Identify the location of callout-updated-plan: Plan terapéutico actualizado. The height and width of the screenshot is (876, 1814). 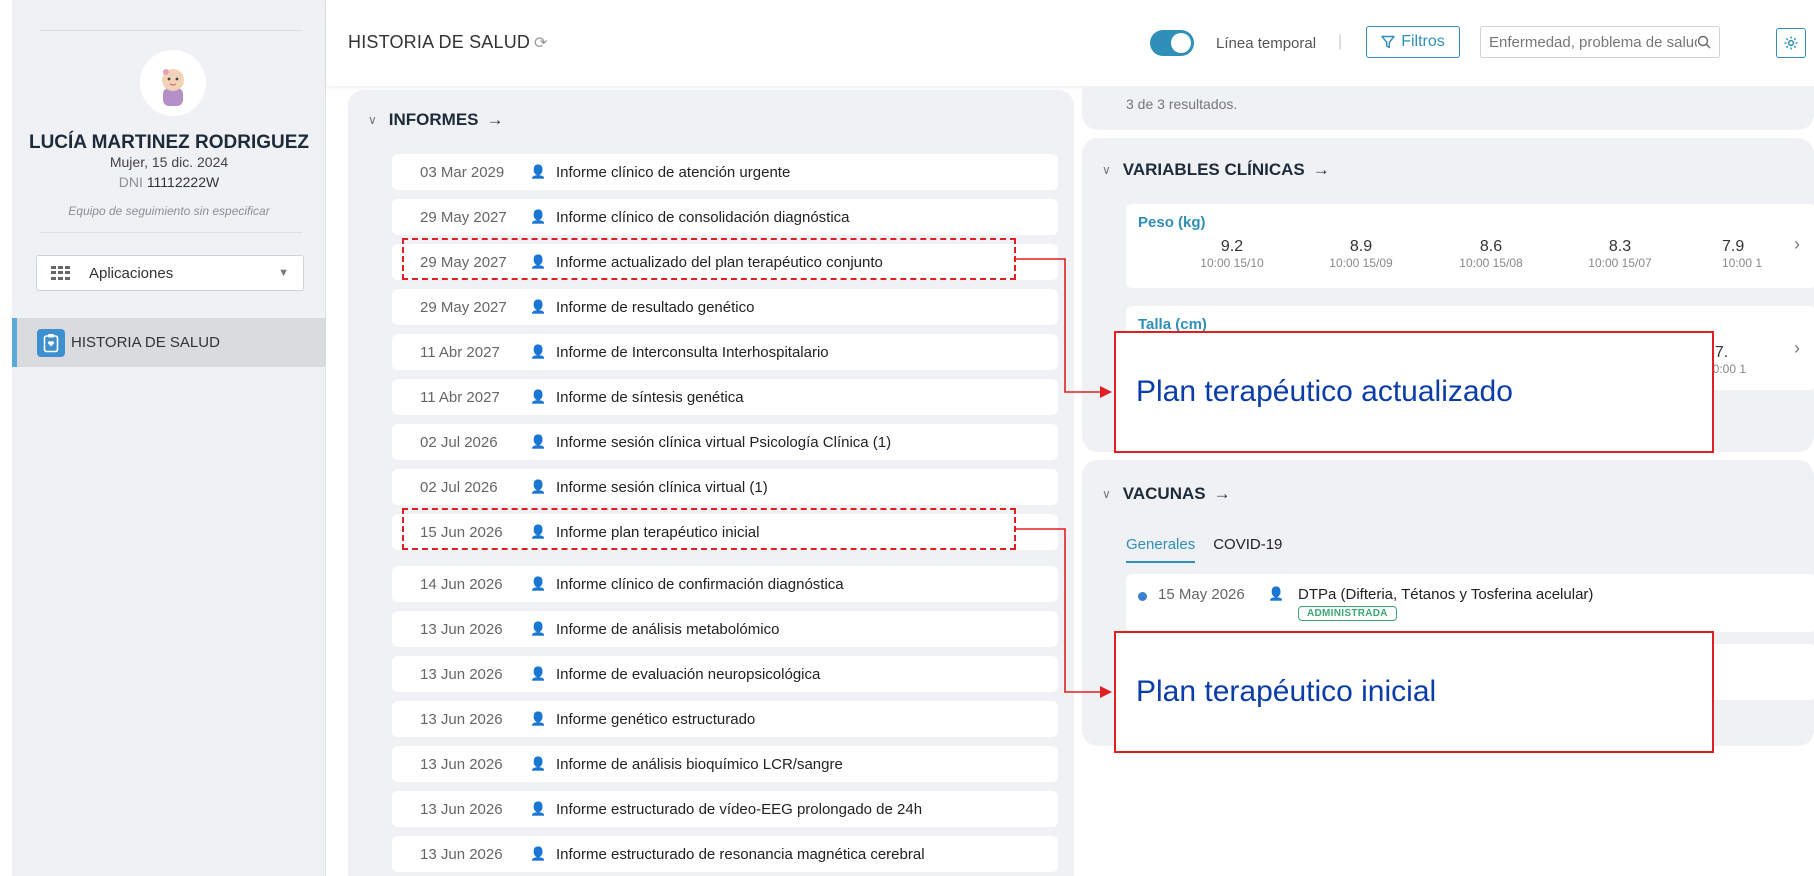
(1414, 392).